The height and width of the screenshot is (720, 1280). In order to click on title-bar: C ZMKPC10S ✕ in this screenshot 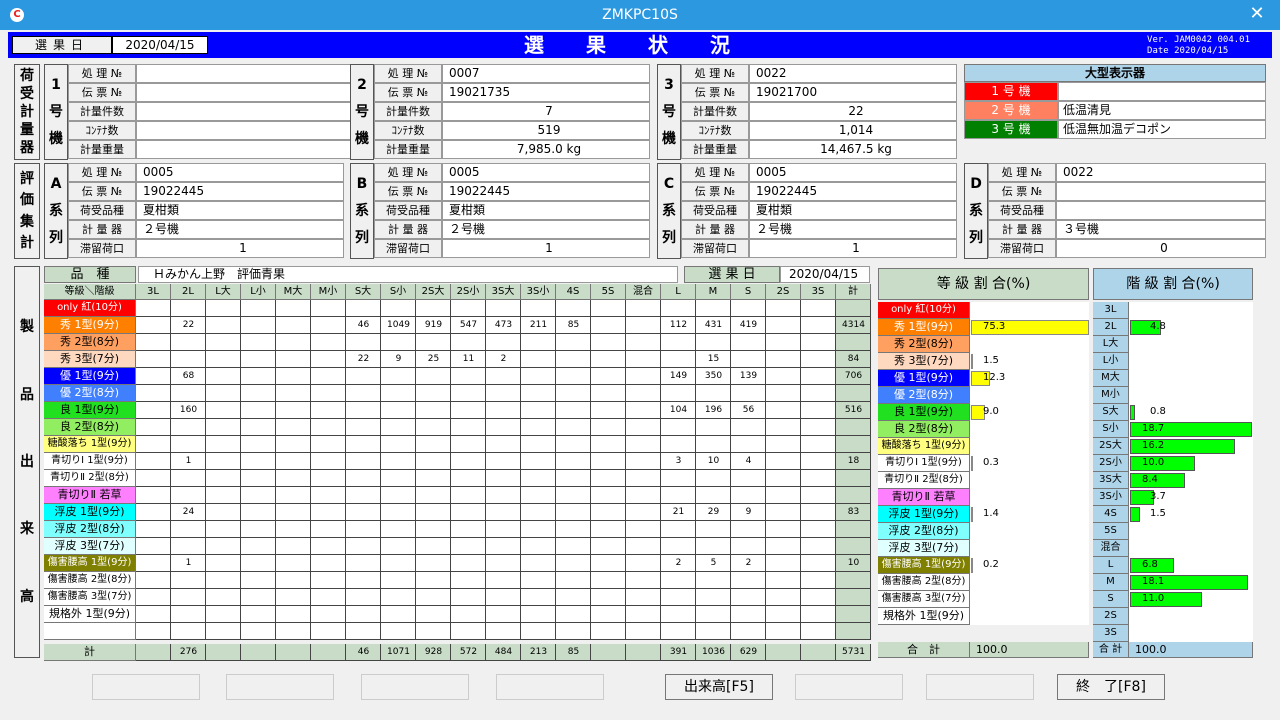, I will do `click(640, 15)`.